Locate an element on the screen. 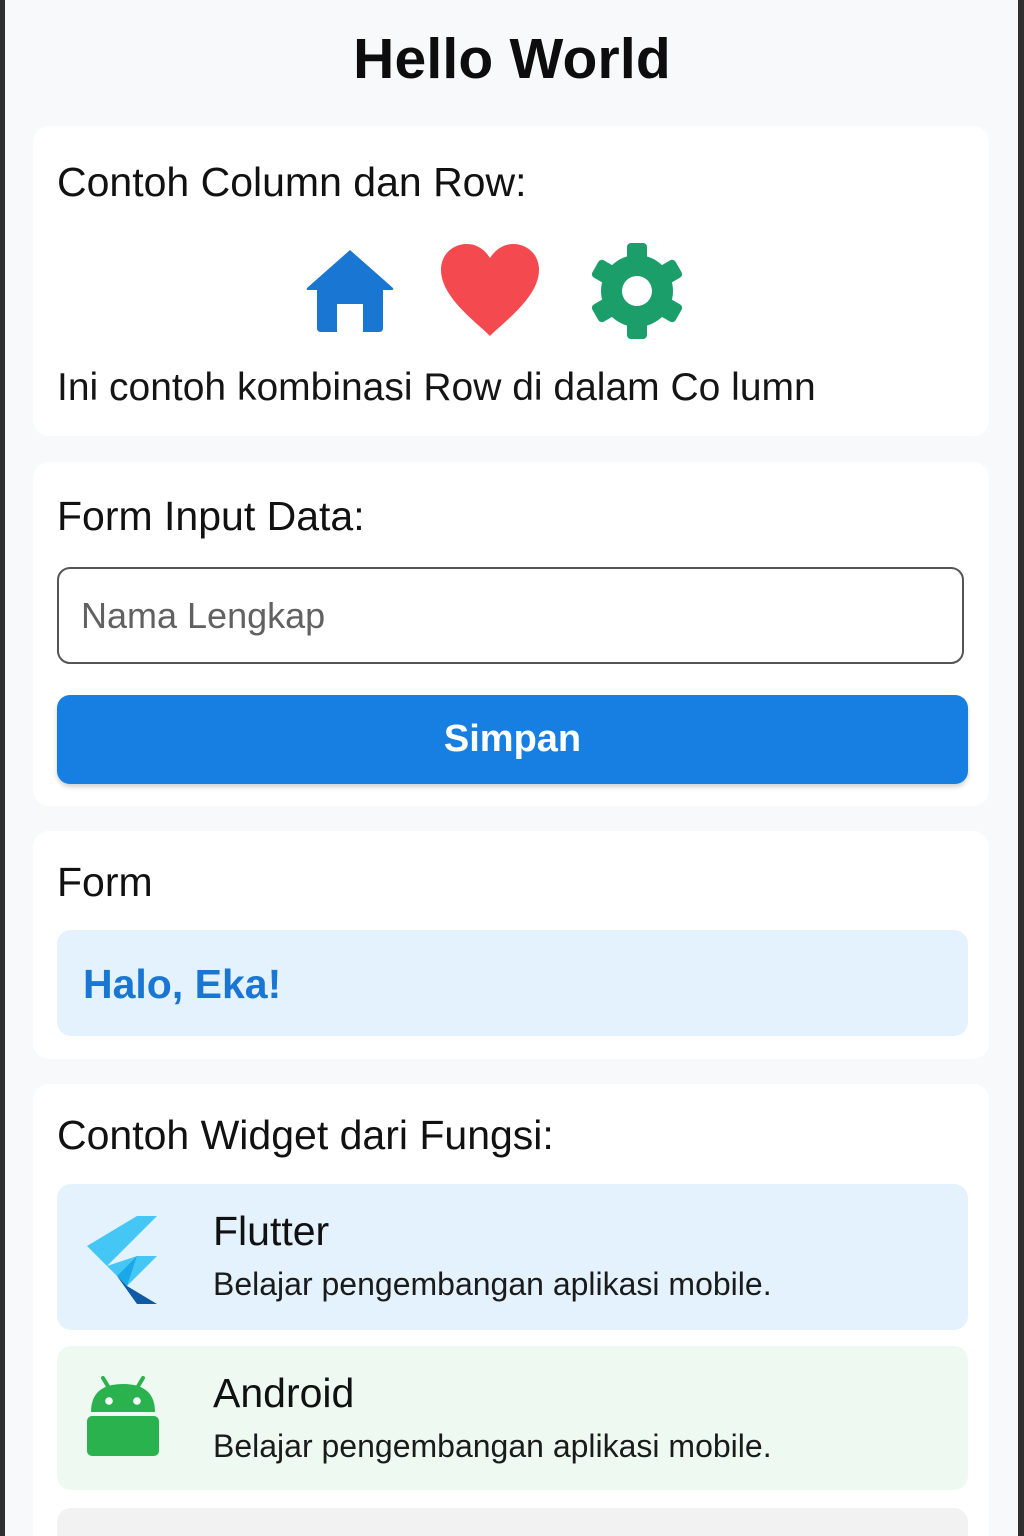  column-row-title: Contoh Column dan Row: is located at coordinates (292, 182).